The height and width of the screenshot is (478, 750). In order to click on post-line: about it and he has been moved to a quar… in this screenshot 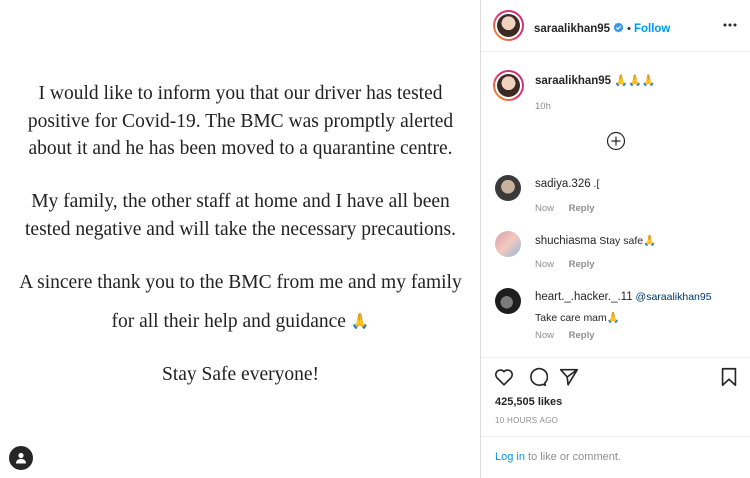, I will do `click(240, 148)`.